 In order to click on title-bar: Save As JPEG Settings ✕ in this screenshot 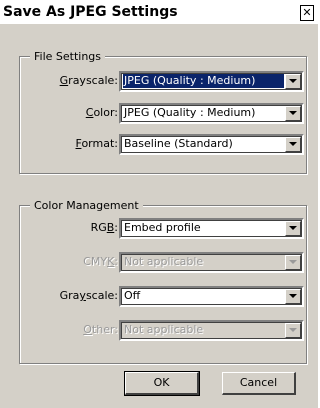, I will do `click(159, 12)`.